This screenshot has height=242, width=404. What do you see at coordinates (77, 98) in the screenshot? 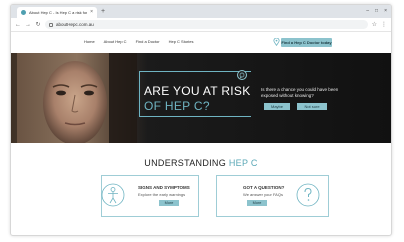
I see `hero-portrait-image` at bounding box center [77, 98].